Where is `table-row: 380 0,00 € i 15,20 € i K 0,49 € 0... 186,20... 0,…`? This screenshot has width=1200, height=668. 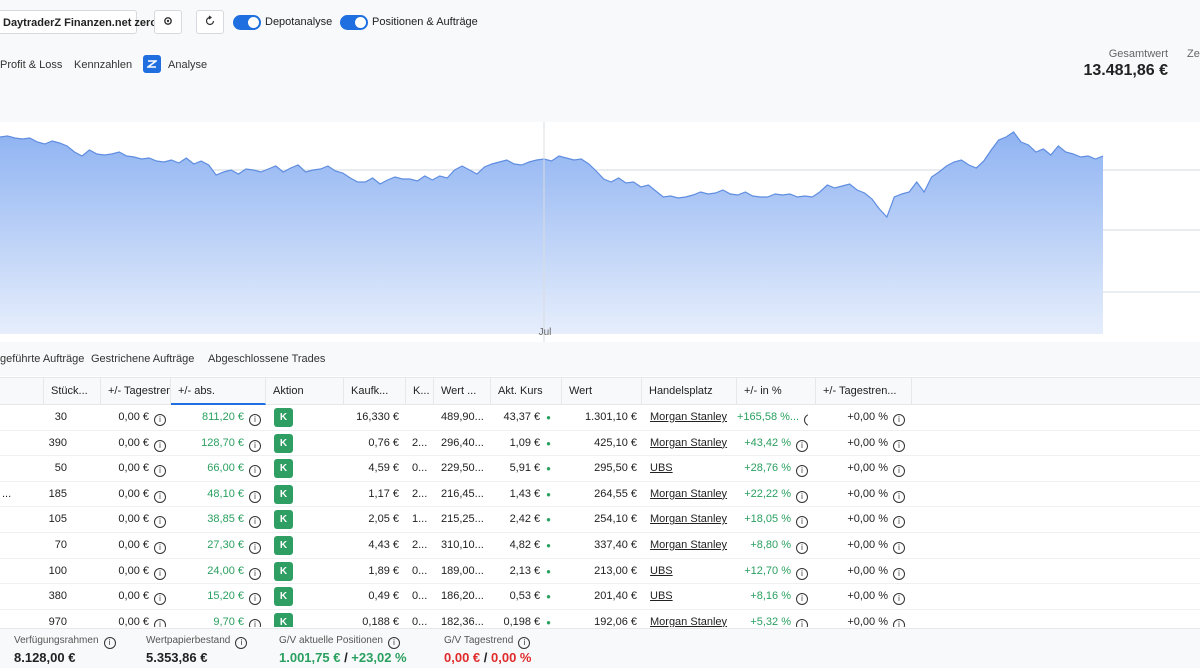 table-row: 380 0,00 € i 15,20 € i K 0,49 € 0... 186,20... 0,… is located at coordinates (600, 597).